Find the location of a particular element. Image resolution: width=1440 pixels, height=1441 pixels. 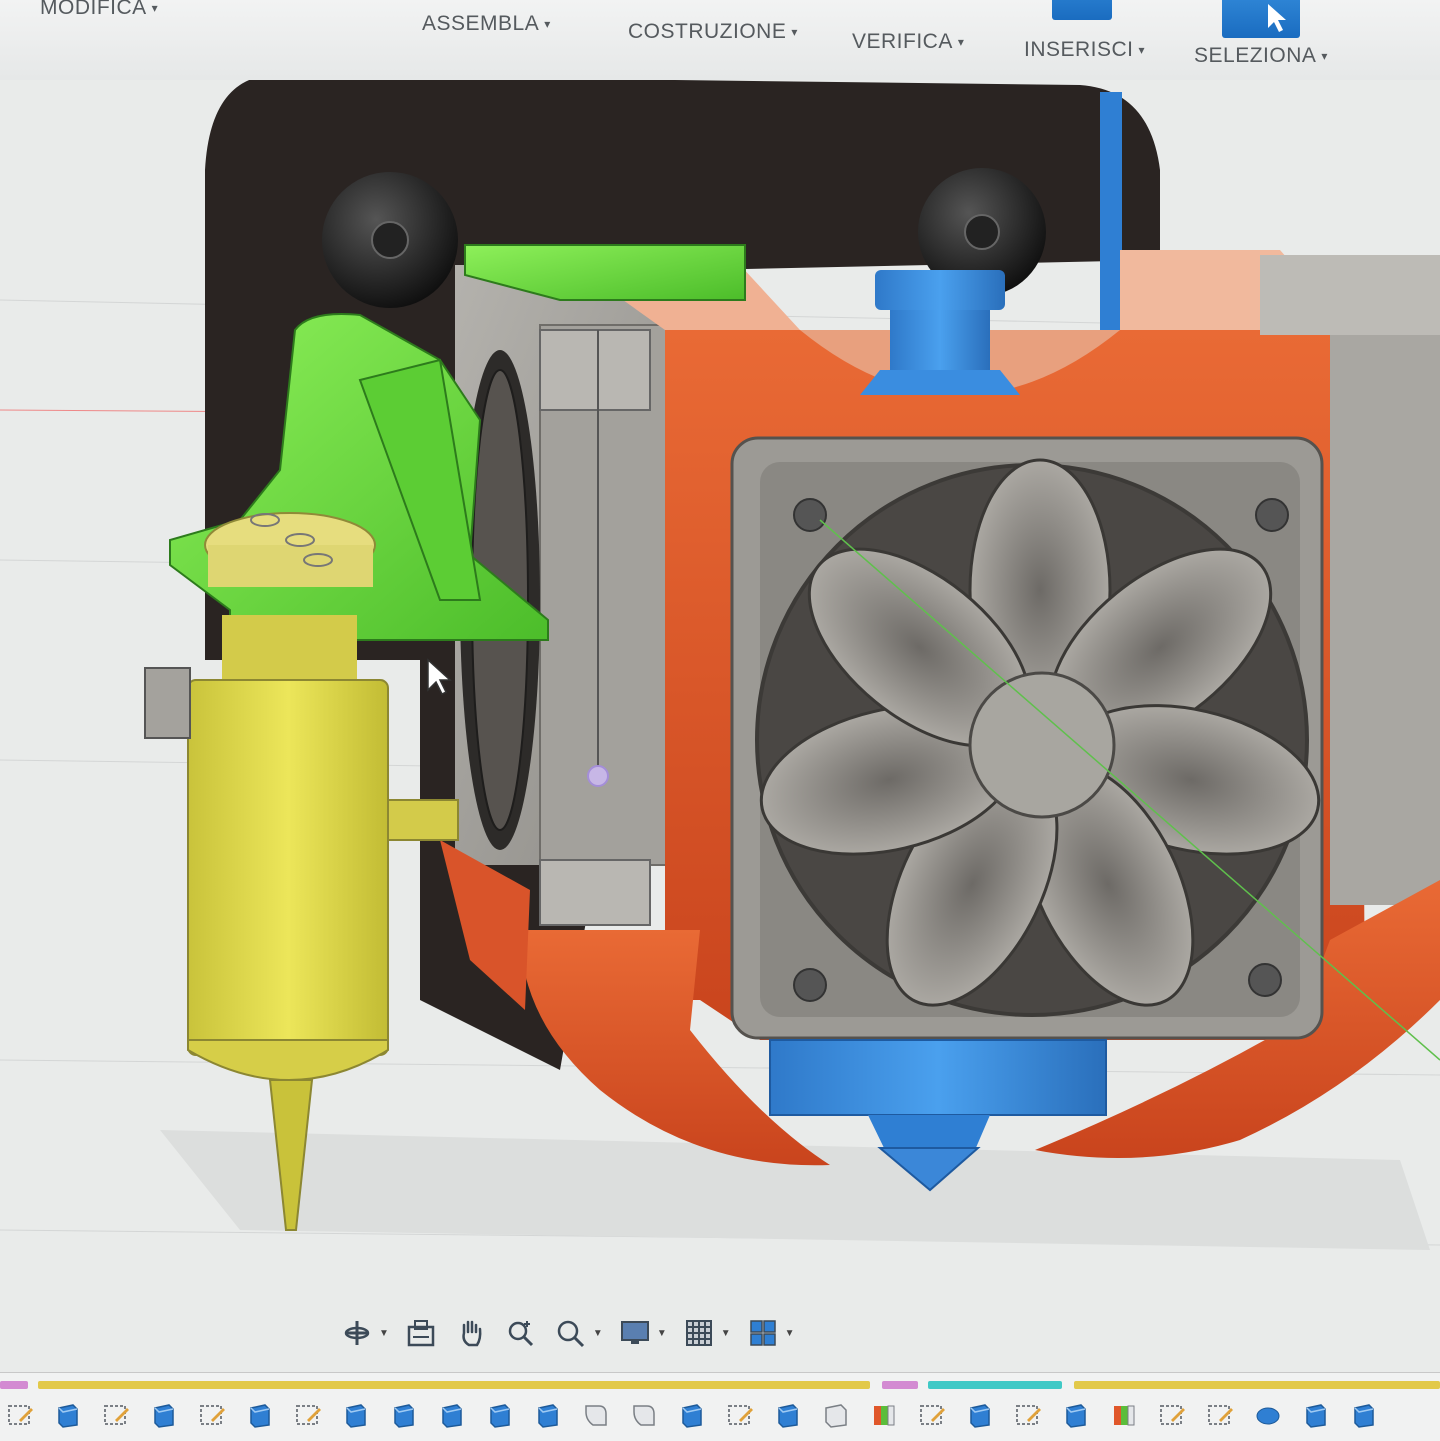

viewports-icon is located at coordinates (762, 1333).